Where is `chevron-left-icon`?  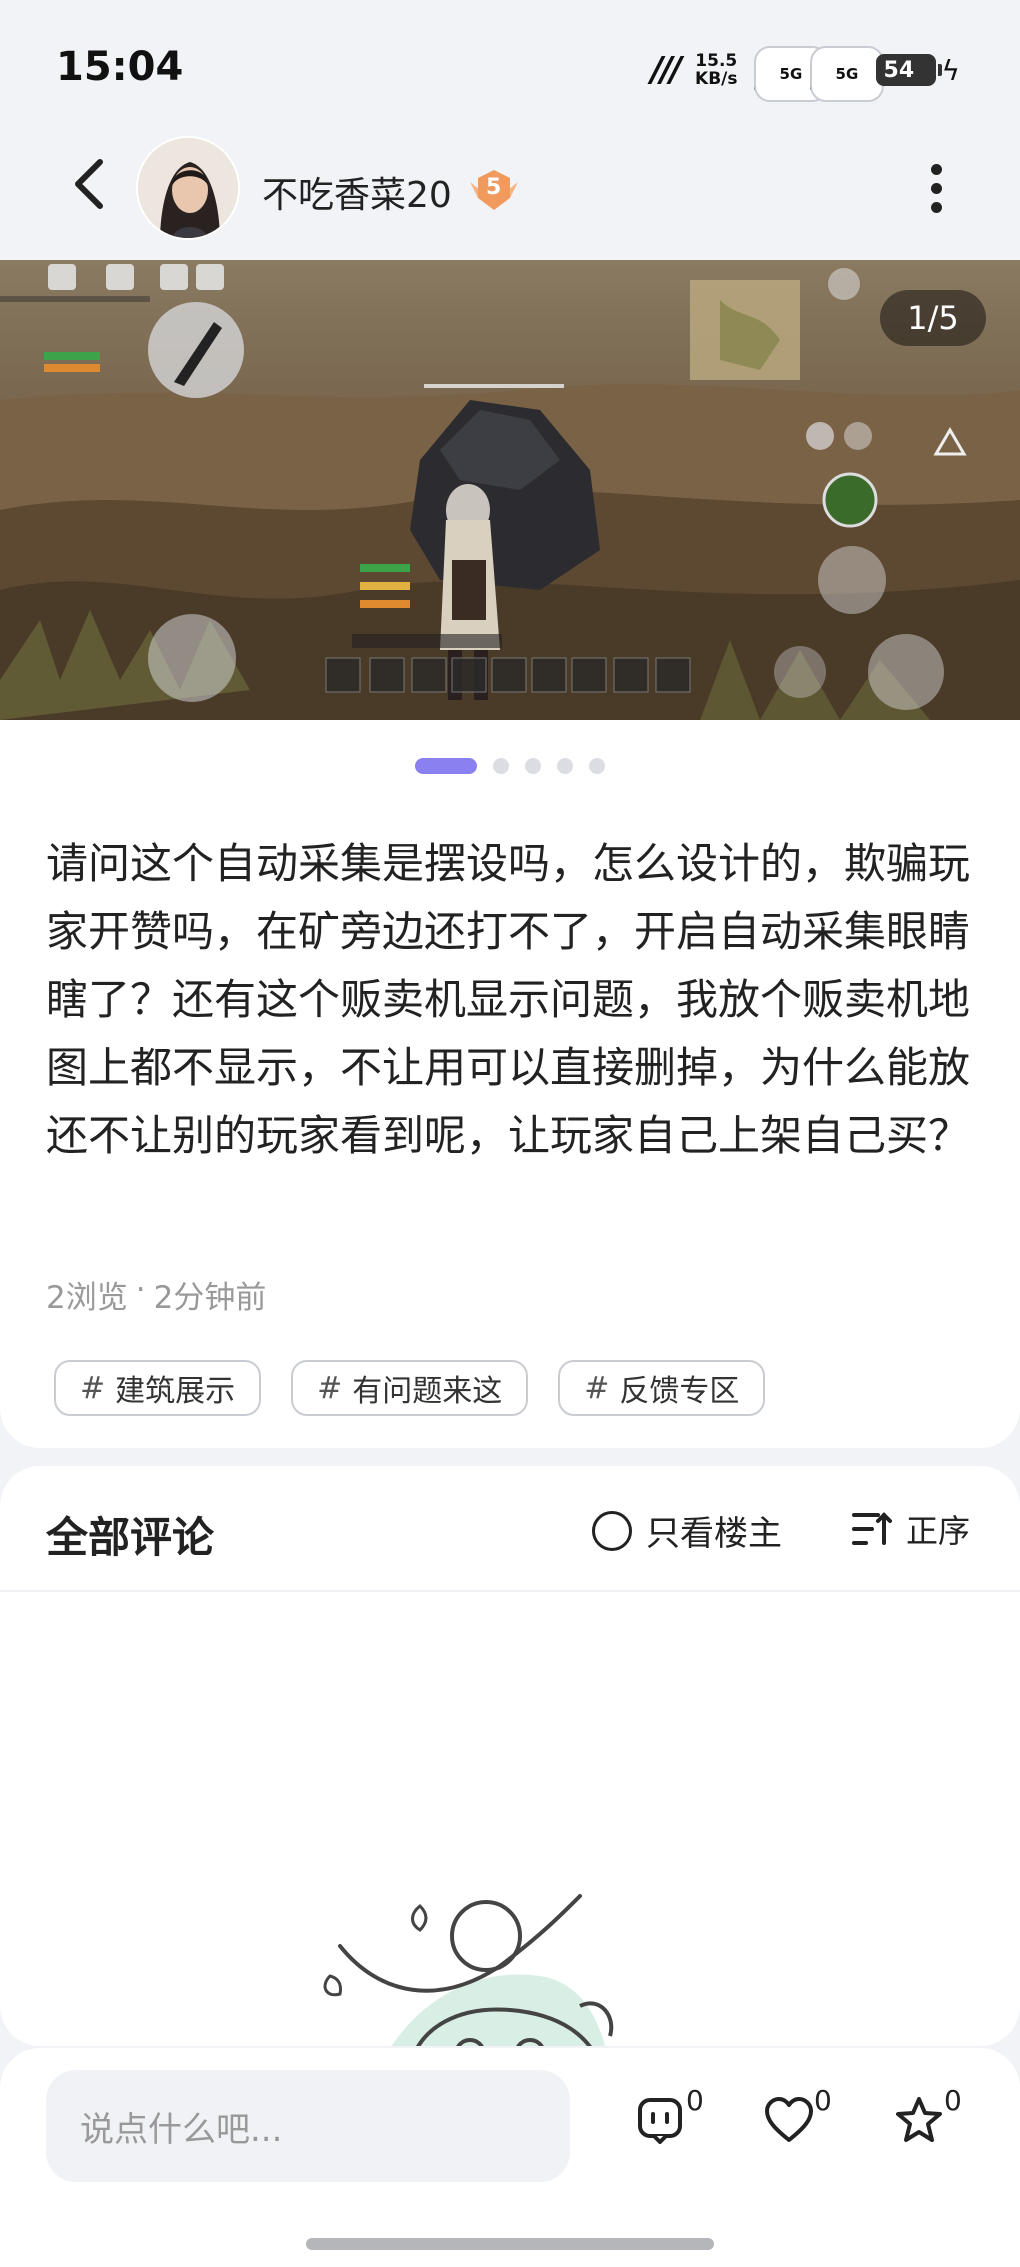
chevron-left-icon is located at coordinates (89, 184).